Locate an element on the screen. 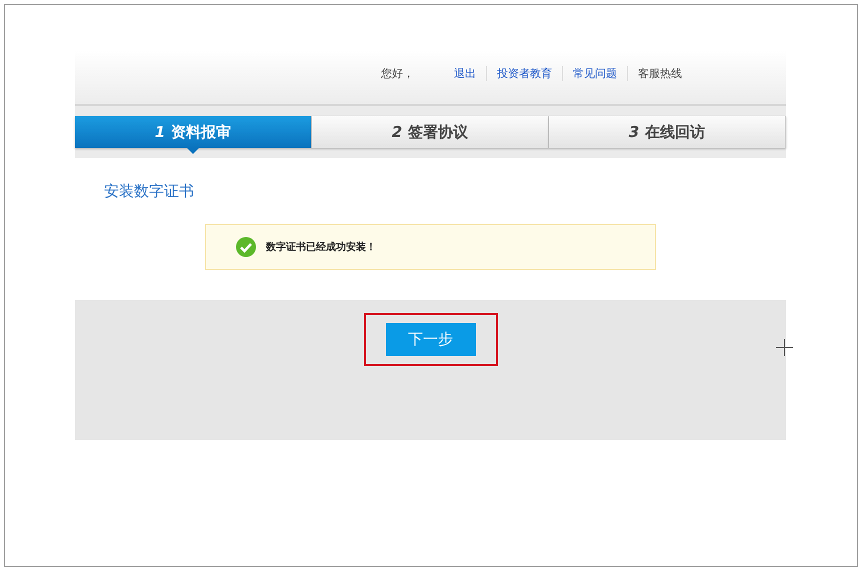 The width and height of the screenshot is (864, 573). success-message: 数字证书已经成功安装！ is located at coordinates (321, 247).